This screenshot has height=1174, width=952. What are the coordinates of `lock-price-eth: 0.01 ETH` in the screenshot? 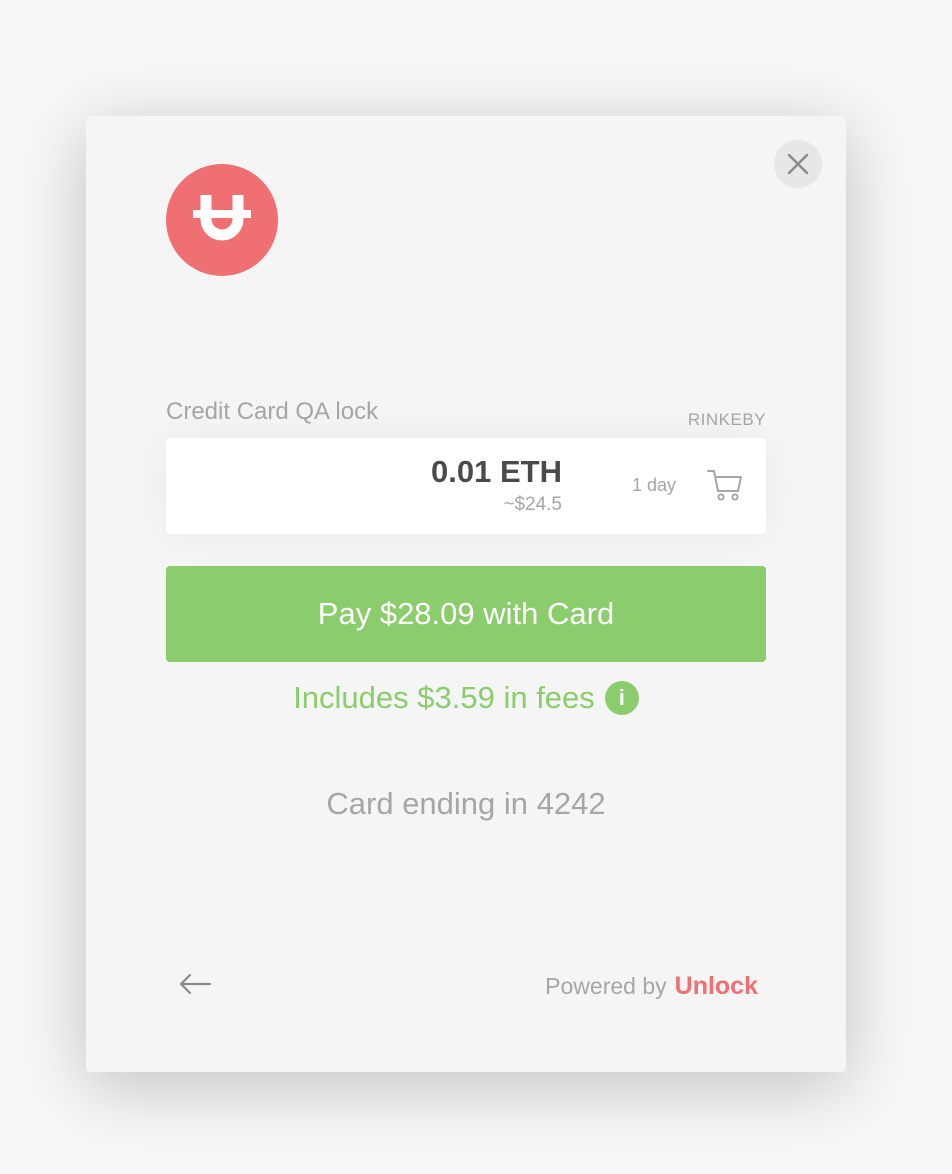 It's located at (496, 471).